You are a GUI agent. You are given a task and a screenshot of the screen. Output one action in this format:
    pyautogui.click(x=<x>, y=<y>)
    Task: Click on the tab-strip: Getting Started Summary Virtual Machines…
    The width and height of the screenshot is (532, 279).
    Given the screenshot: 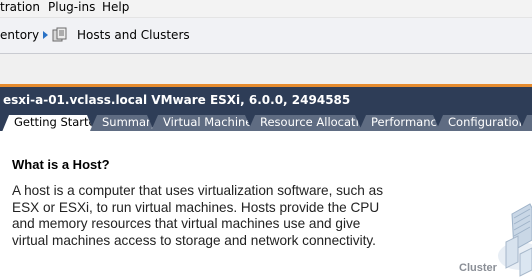 What is the action you would take?
    pyautogui.click(x=266, y=122)
    